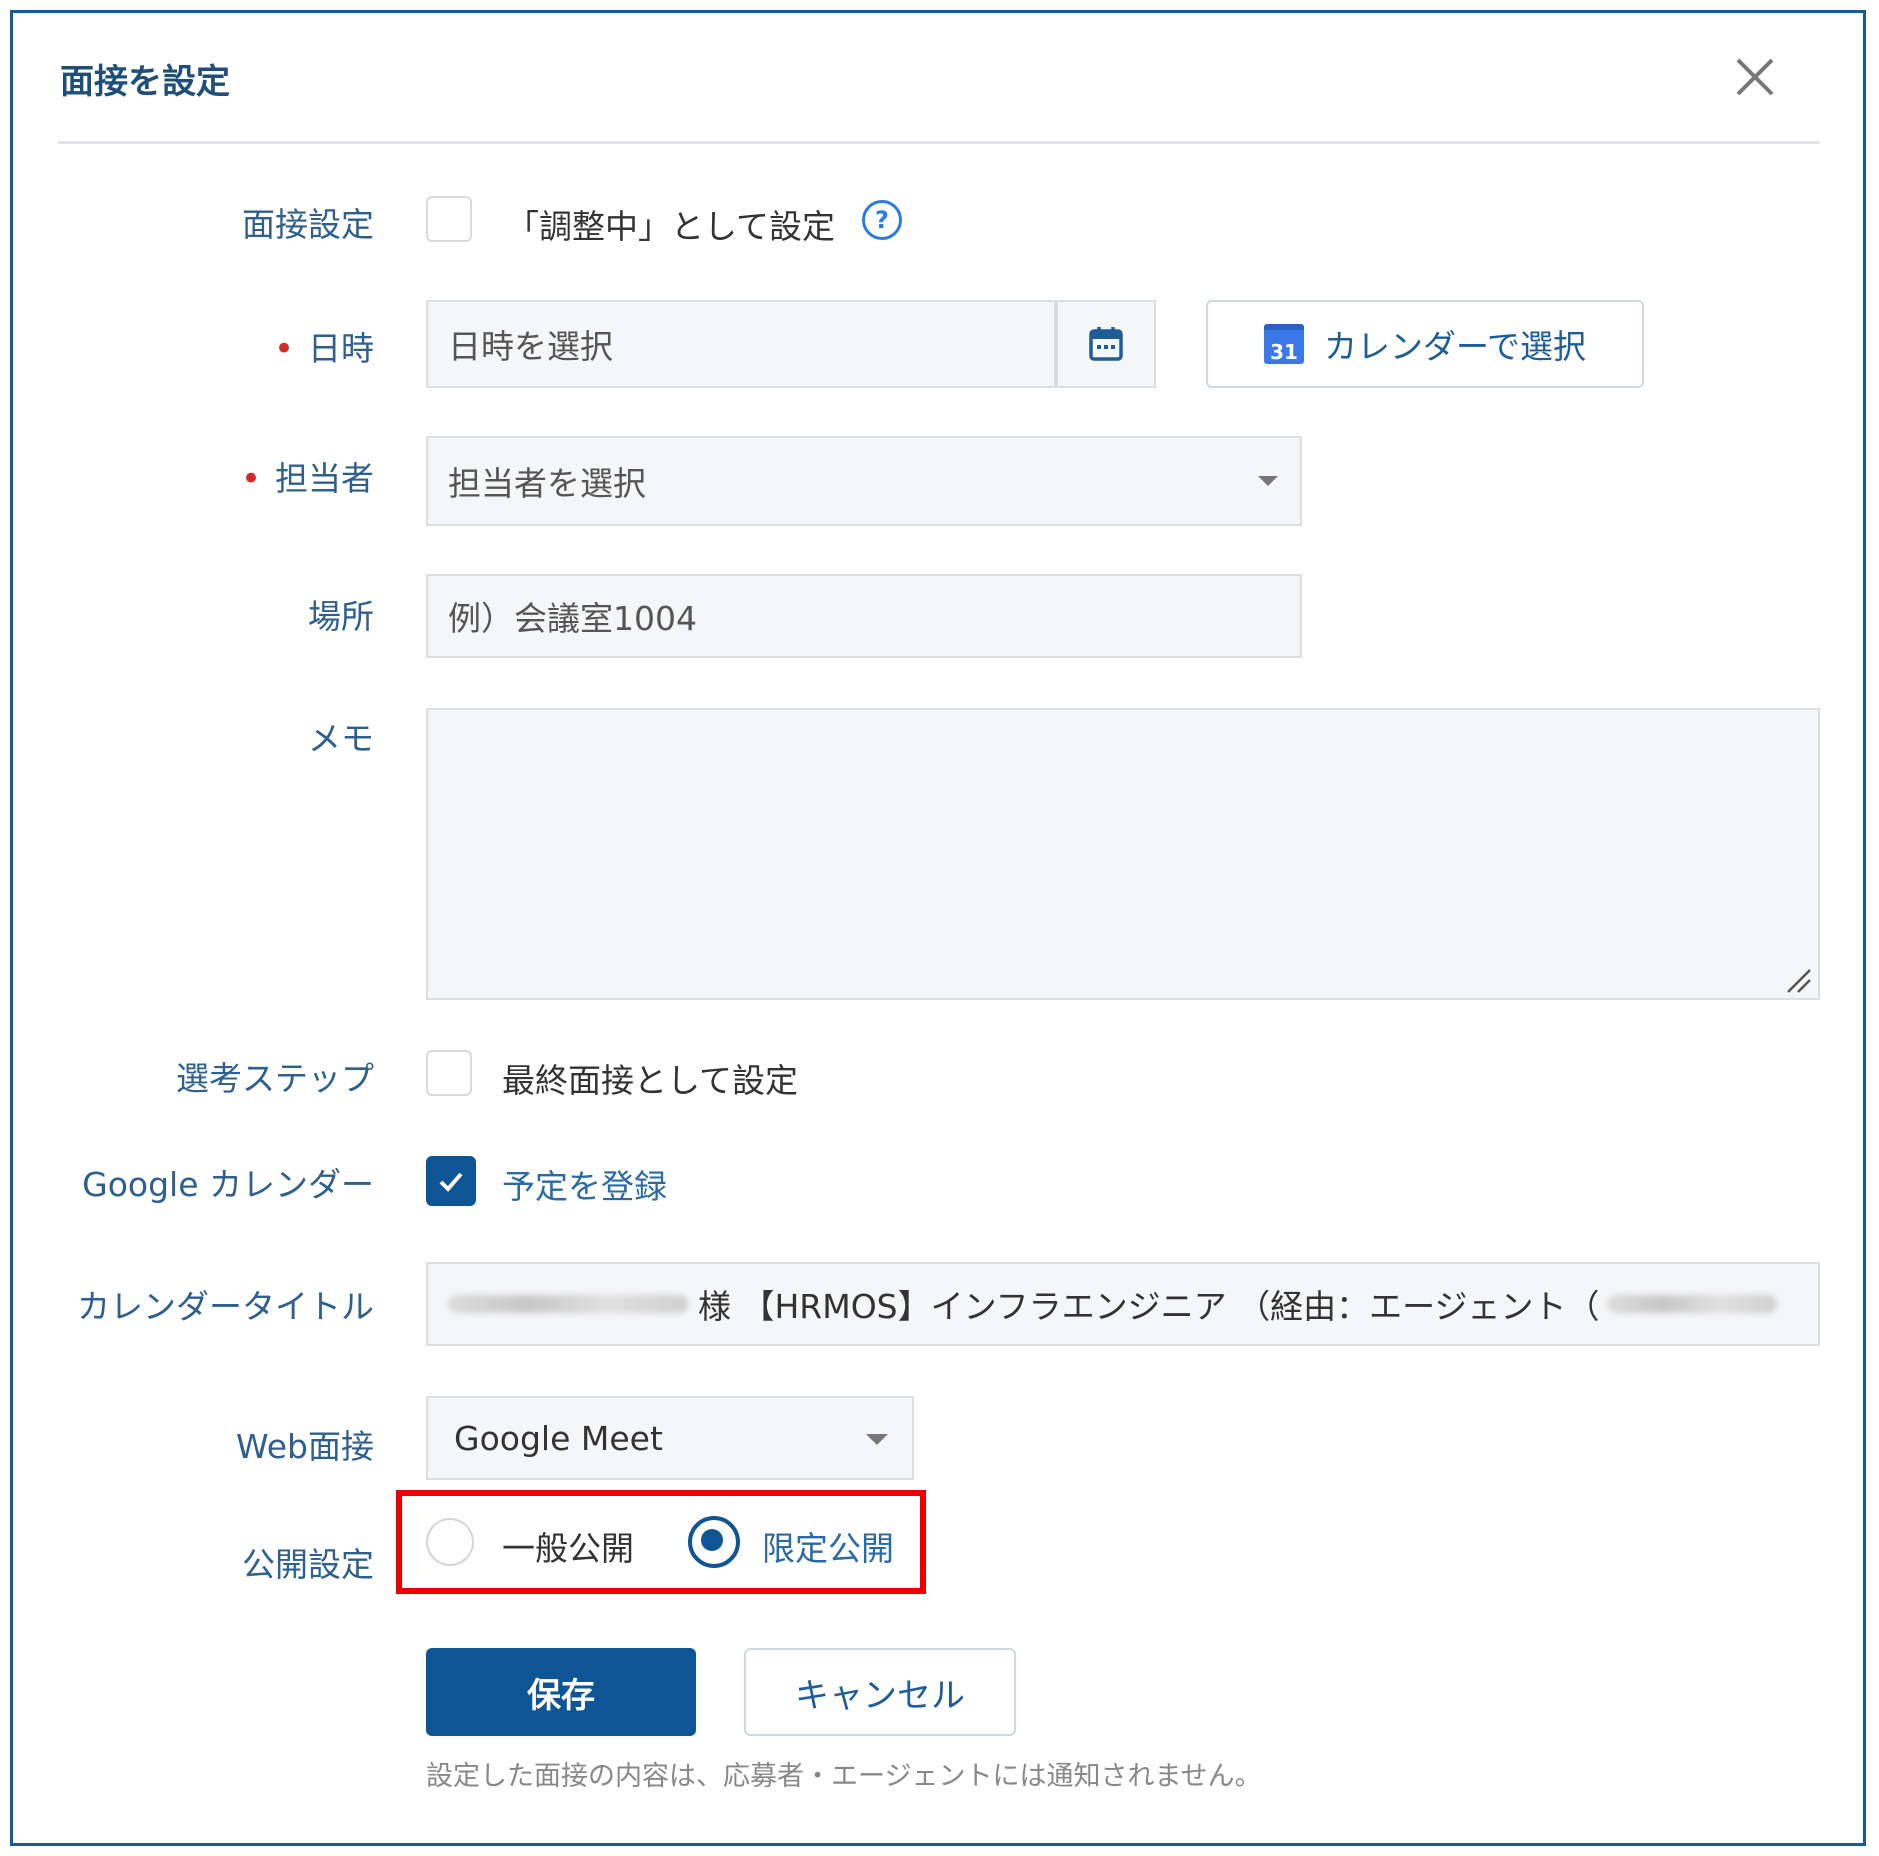  I want to click on redacted-name, so click(568, 1304).